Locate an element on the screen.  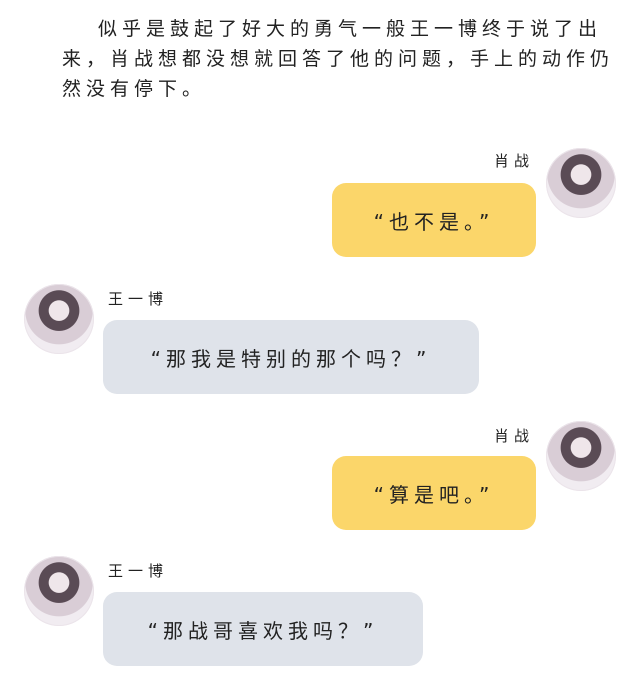
chat-bubble: “那我是特别的那个吗？” is located at coordinates (291, 357).